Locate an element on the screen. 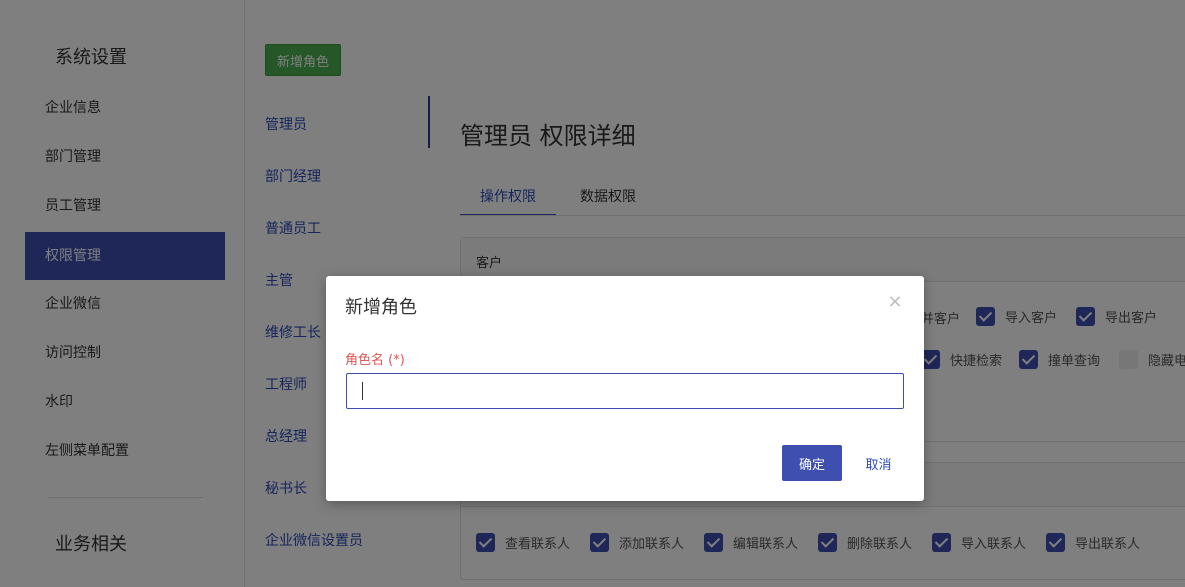  confirm-button: 确定 is located at coordinates (812, 463).